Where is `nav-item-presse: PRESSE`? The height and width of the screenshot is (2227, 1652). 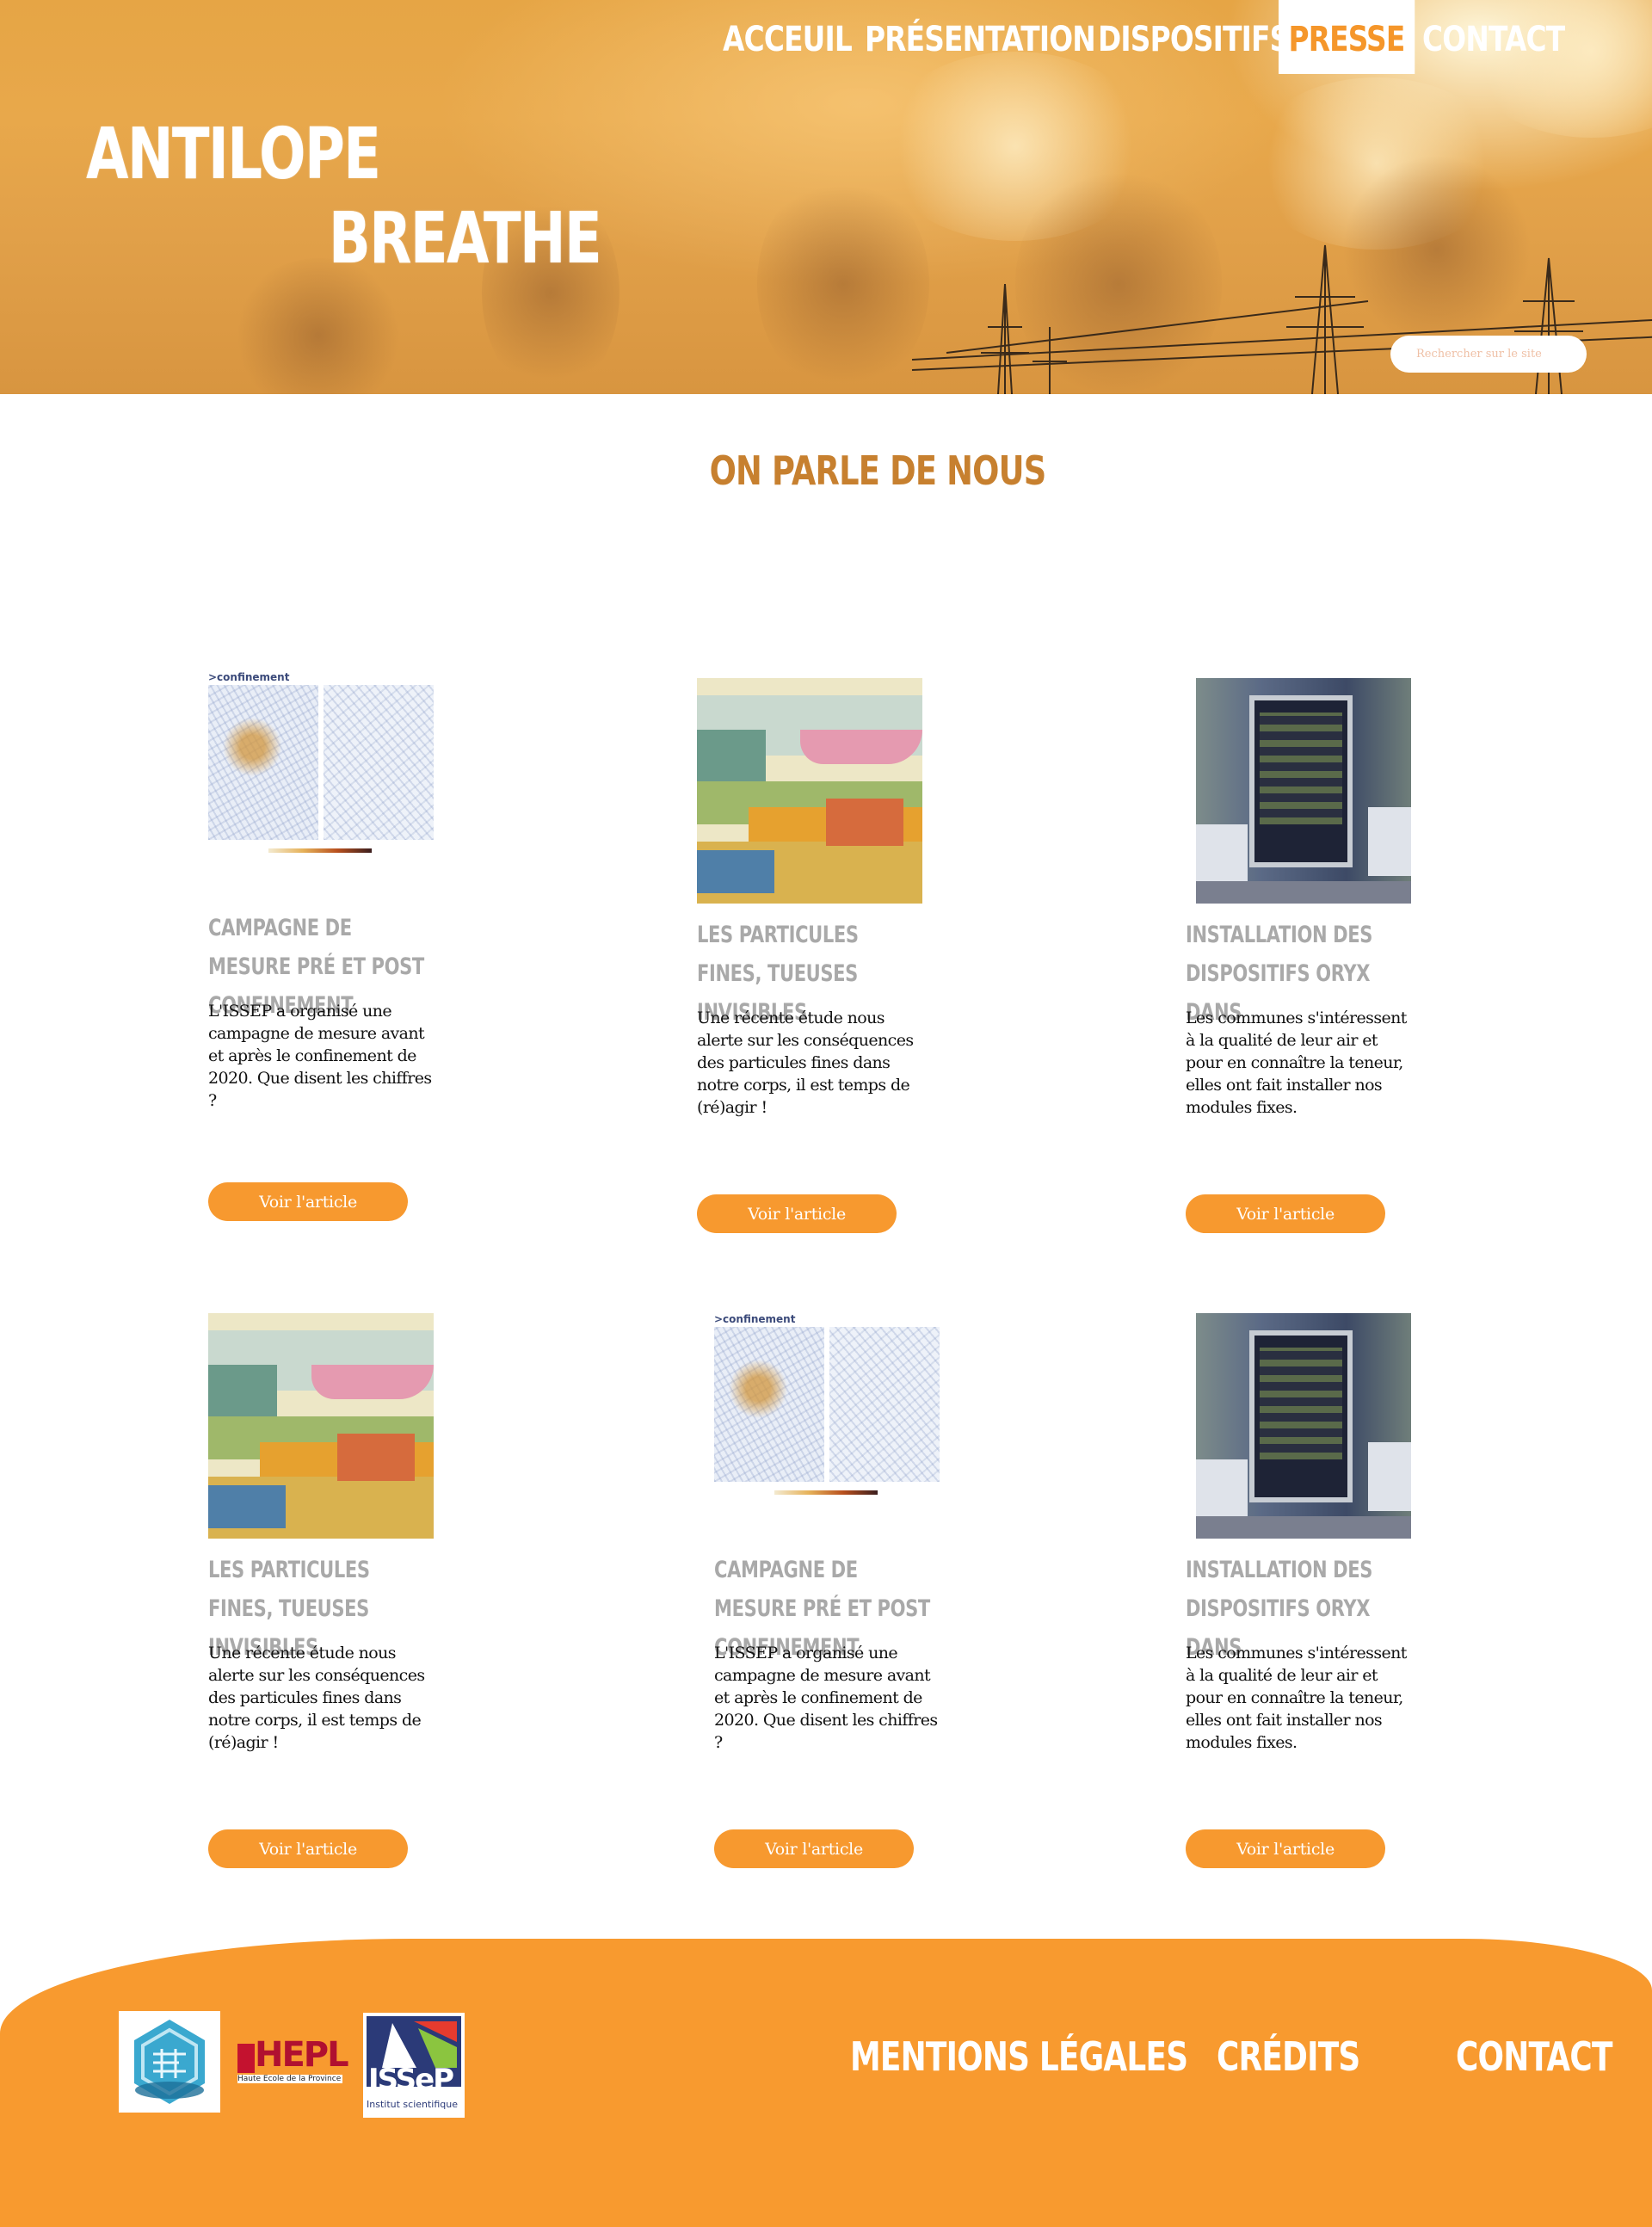
nav-item-presse: PRESSE is located at coordinates (1347, 37).